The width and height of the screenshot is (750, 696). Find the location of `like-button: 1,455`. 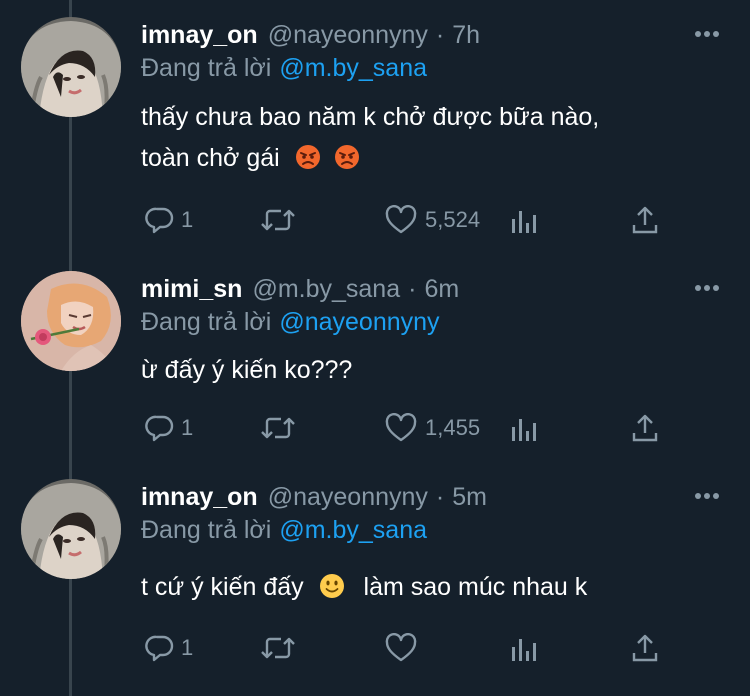

like-button: 1,455 is located at coordinates (432, 428).